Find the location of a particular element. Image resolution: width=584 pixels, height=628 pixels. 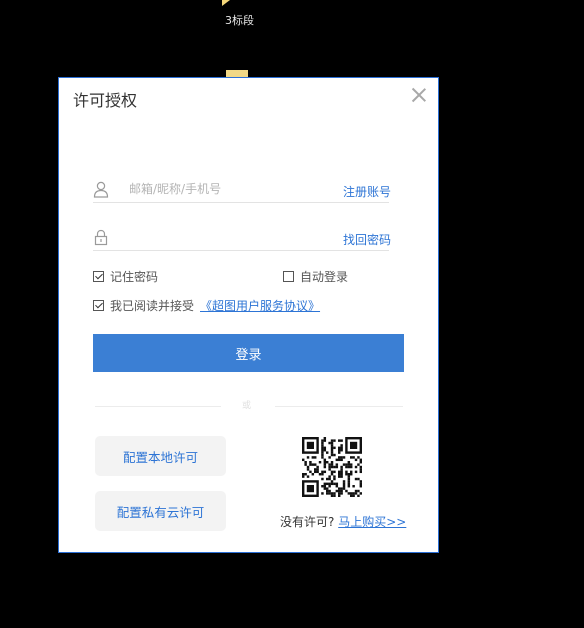

auto-login-checkbox is located at coordinates (288, 276).